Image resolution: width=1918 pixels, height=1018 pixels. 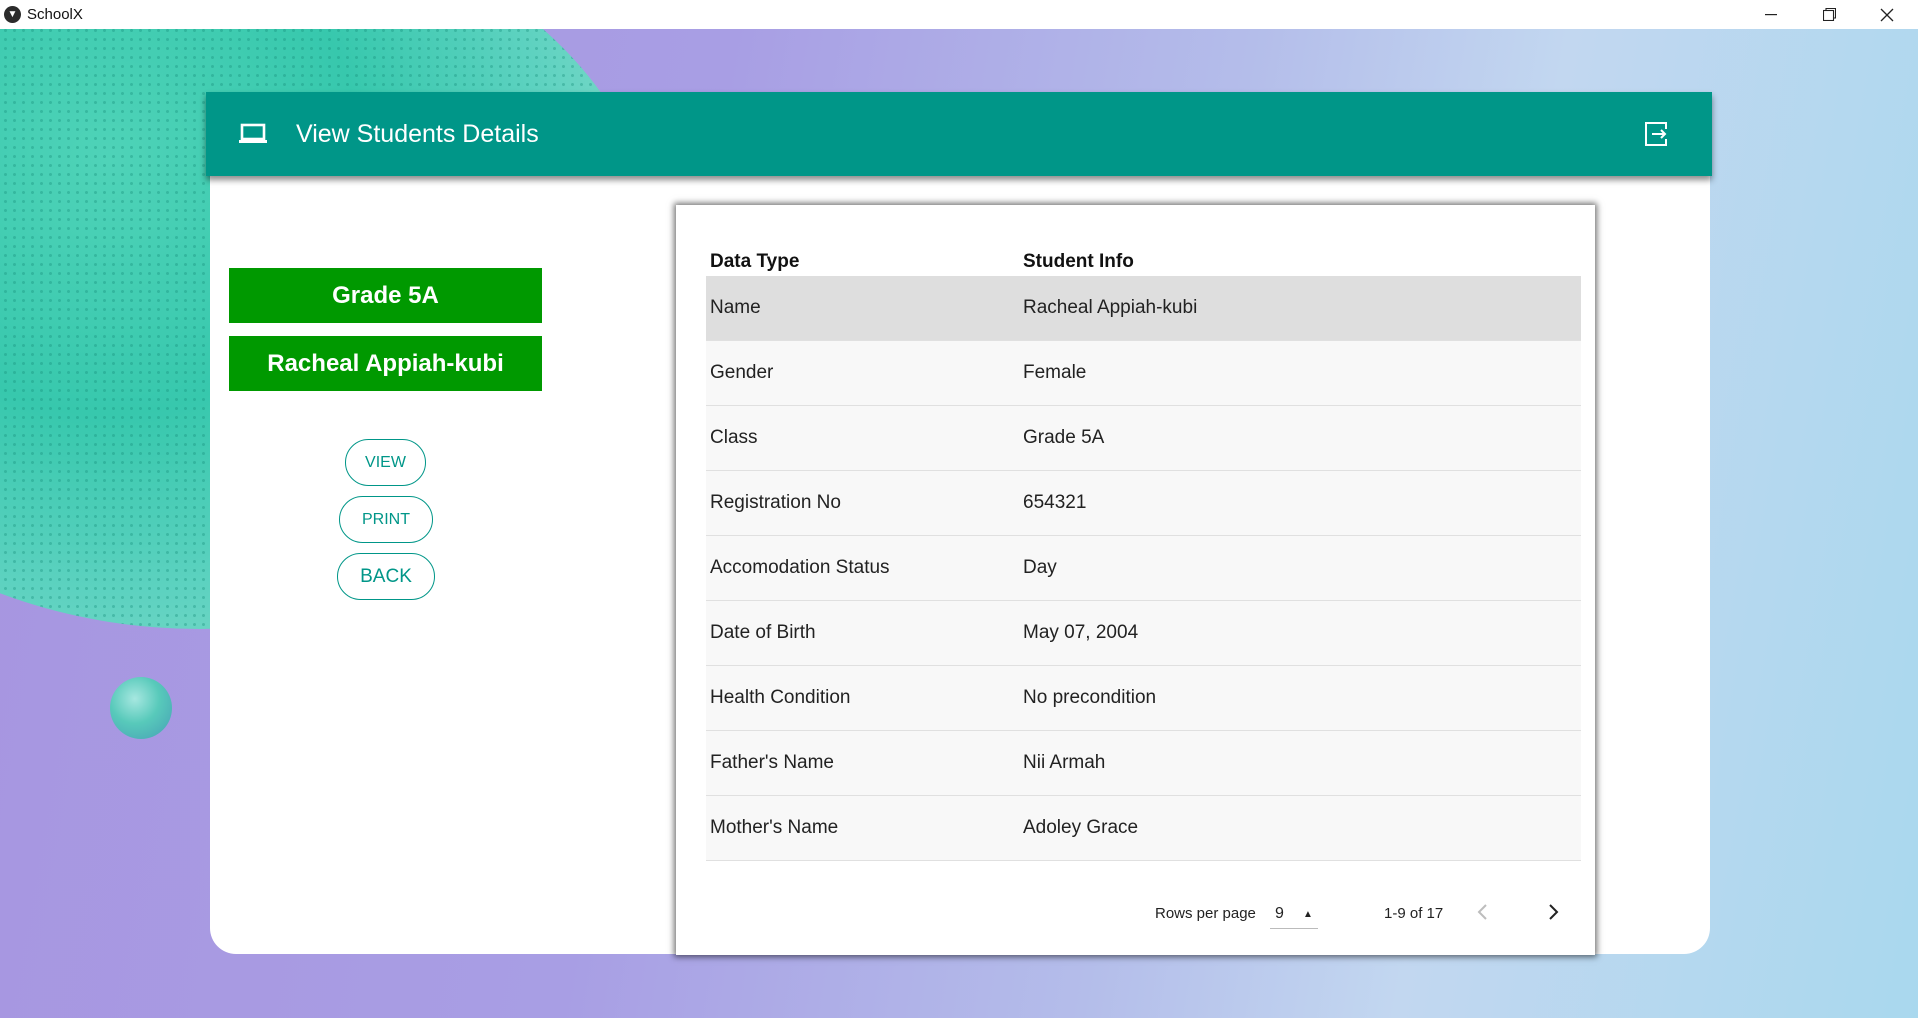 I want to click on window-title-bar: ▼ SchoolX, so click(x=959, y=14).